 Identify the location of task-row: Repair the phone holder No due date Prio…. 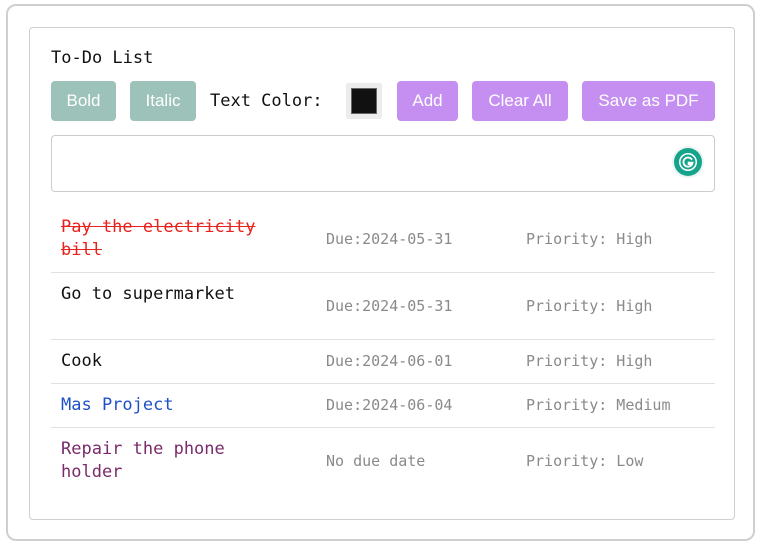
(383, 461).